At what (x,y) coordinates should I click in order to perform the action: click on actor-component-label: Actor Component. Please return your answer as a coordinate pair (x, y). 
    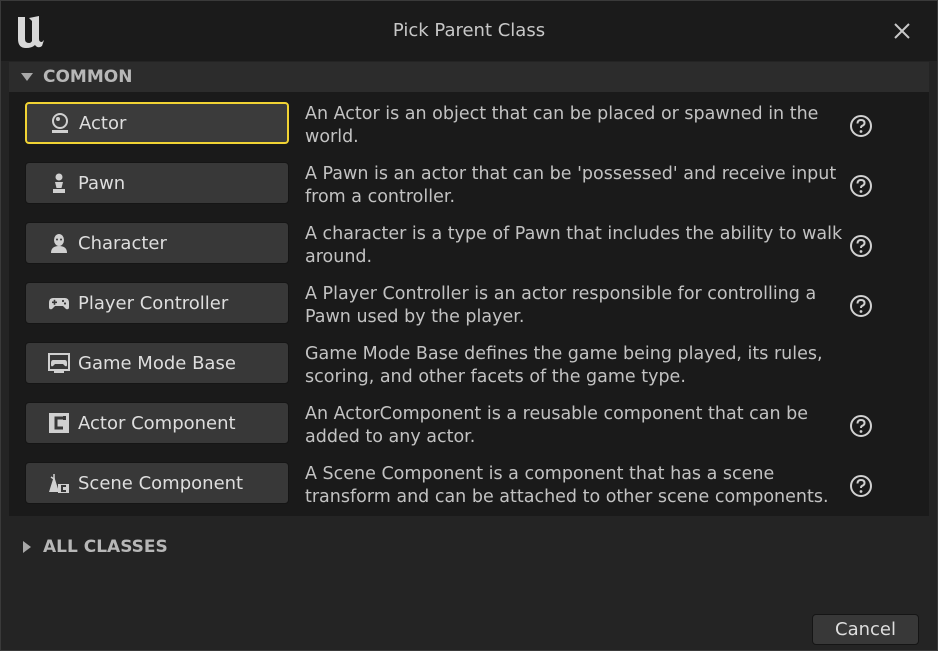
    Looking at the image, I should click on (157, 423).